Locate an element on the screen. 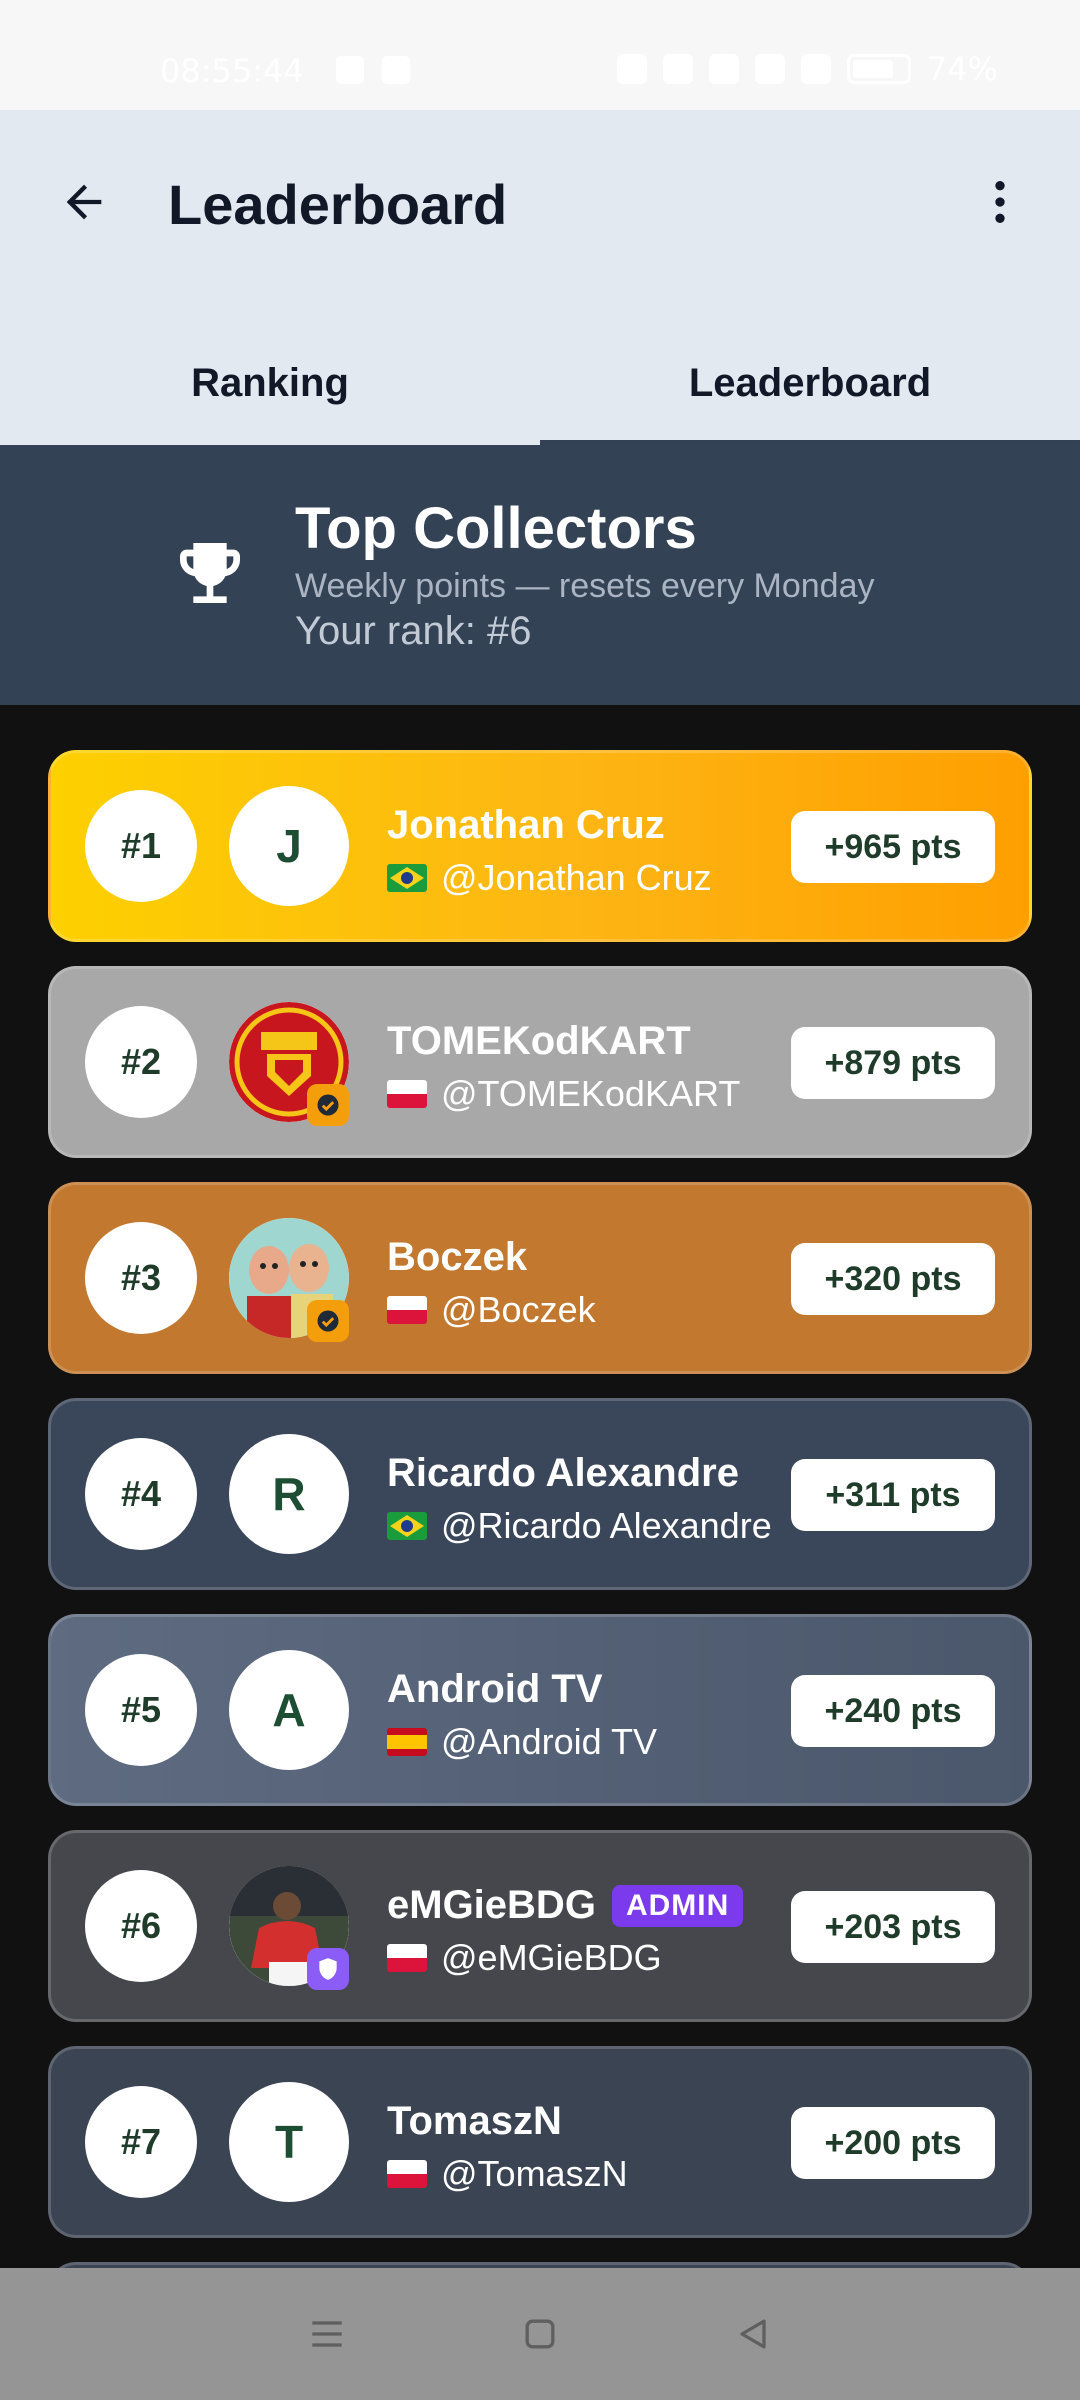  leaderboard-row: #2 TOMEKodKART @TOMEKodKART +879 pts is located at coordinates (540, 1062).